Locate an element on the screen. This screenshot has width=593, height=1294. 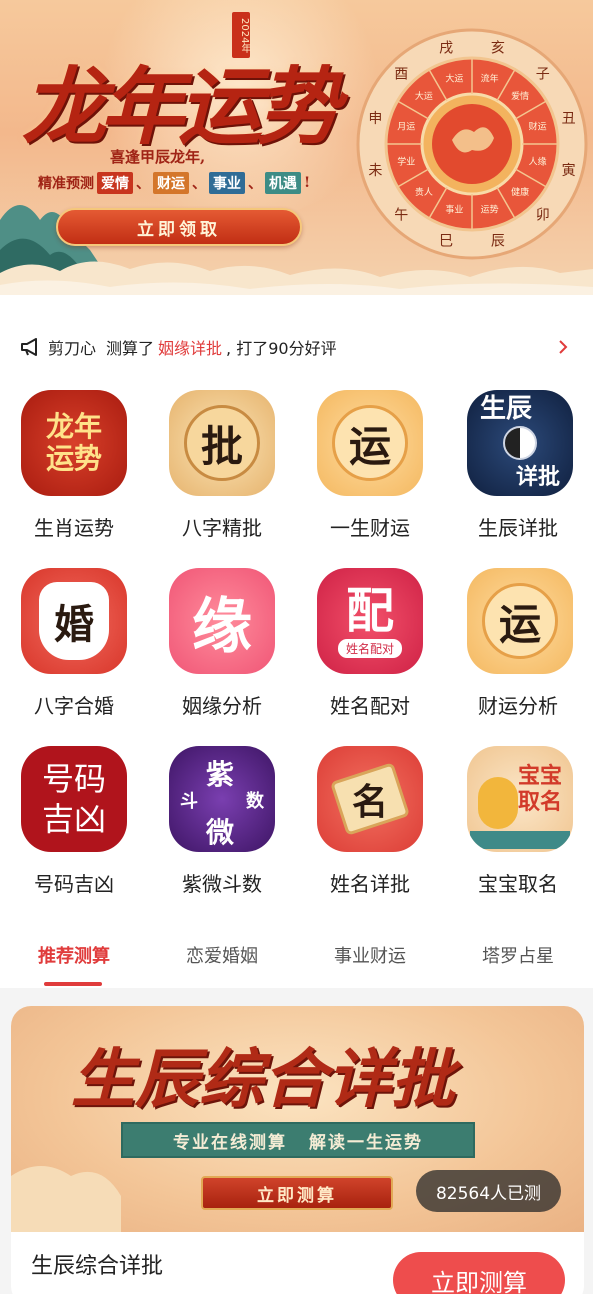
pi-icon: 批 is located at coordinates (222, 443).